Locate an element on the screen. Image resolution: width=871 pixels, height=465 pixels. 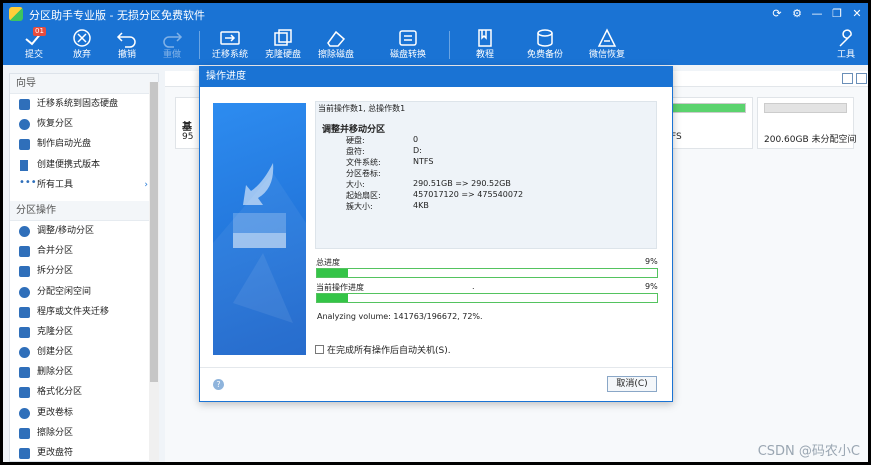
sidebar-item-app-move: 程序或文件夹迁移 is located at coordinates (84, 312).